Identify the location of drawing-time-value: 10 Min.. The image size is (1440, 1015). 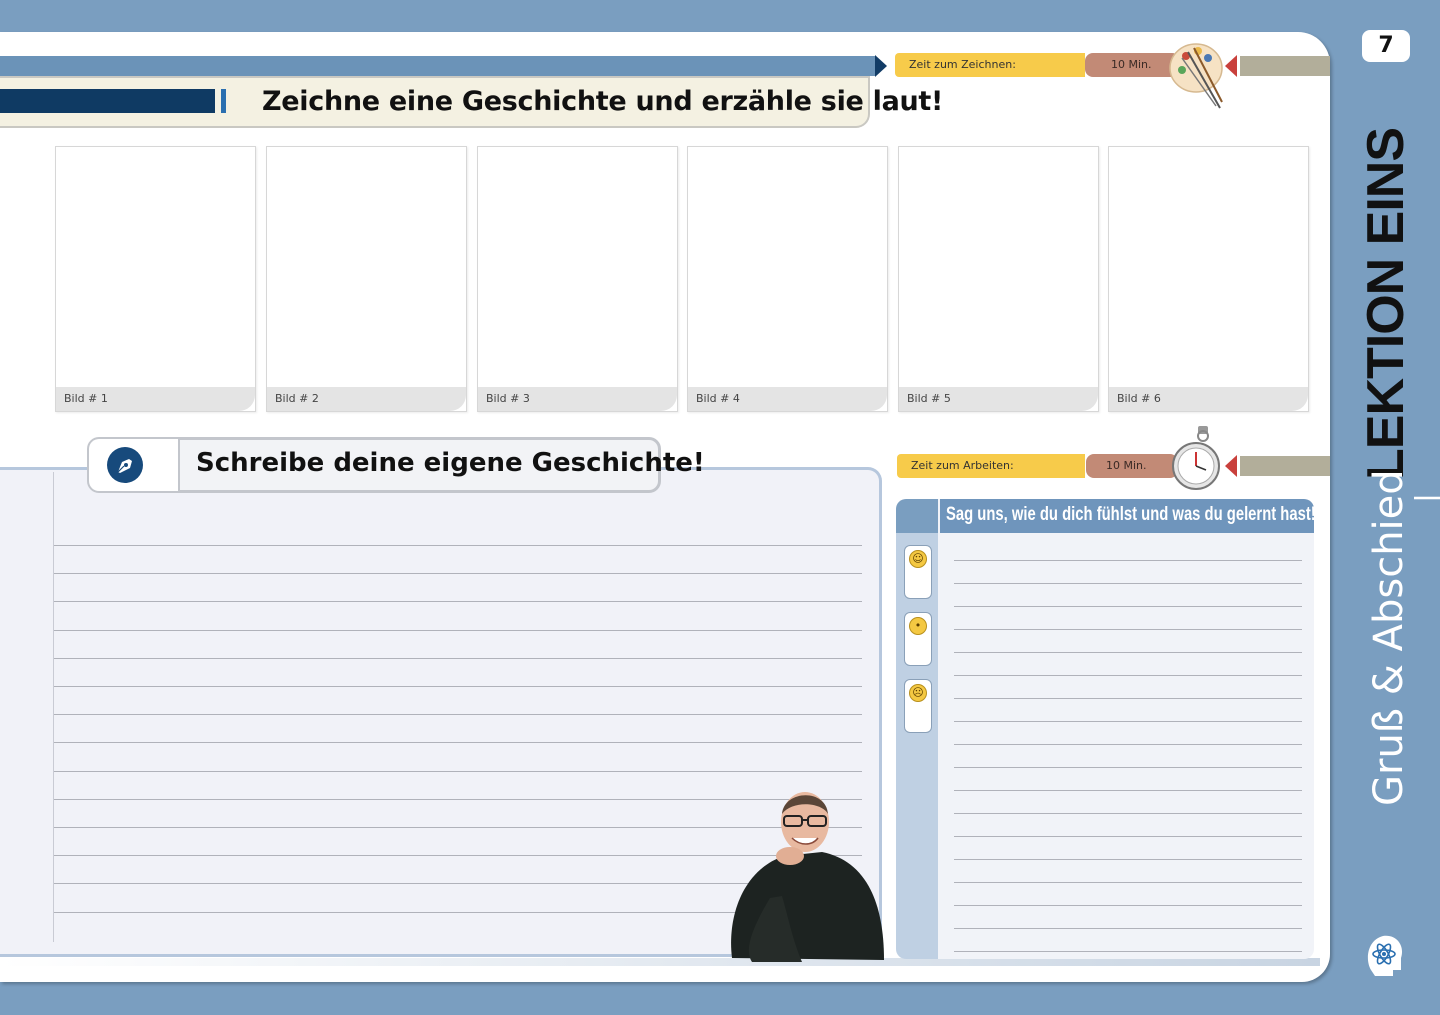
(1132, 65).